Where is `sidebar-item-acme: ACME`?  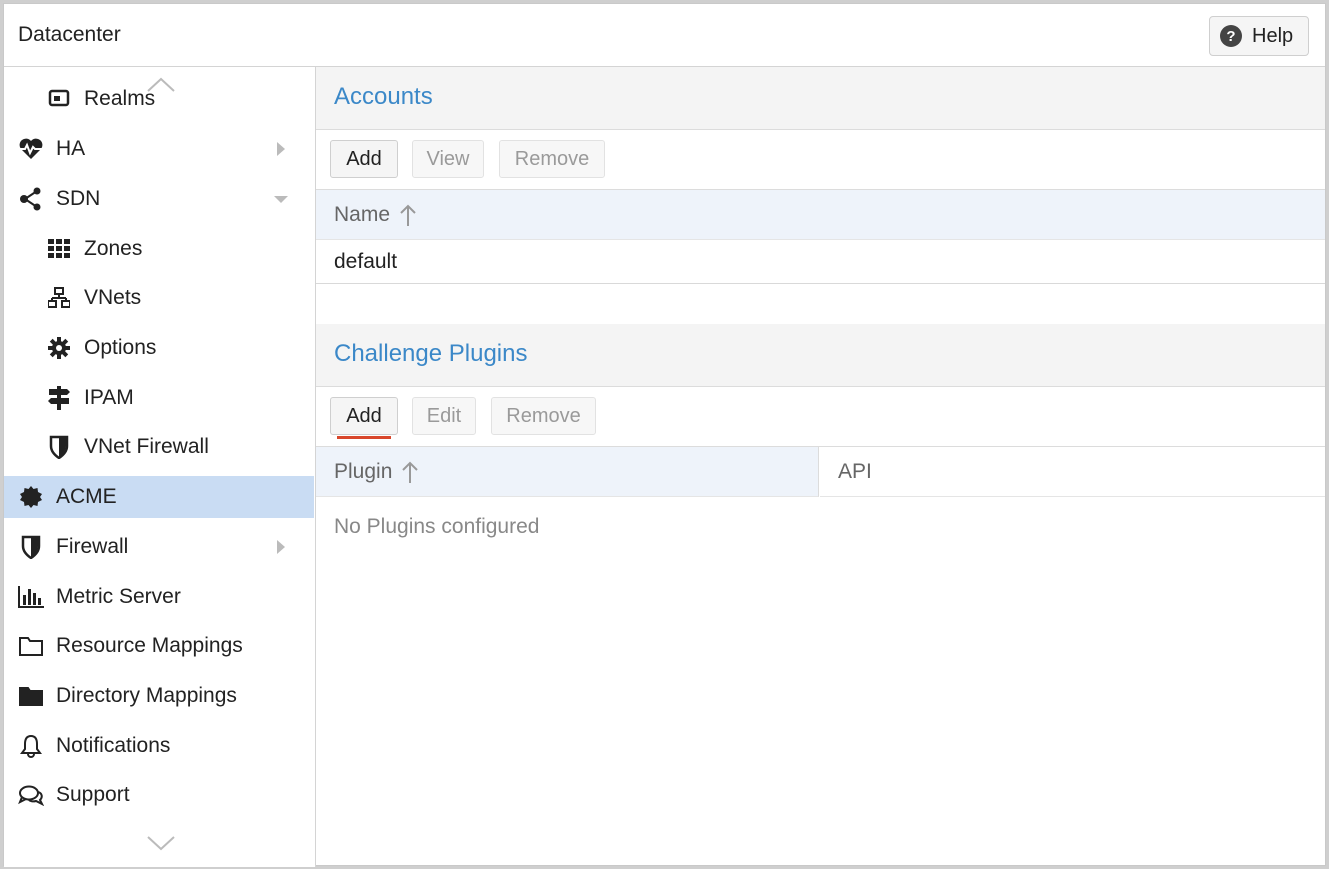 sidebar-item-acme: ACME is located at coordinates (159, 497).